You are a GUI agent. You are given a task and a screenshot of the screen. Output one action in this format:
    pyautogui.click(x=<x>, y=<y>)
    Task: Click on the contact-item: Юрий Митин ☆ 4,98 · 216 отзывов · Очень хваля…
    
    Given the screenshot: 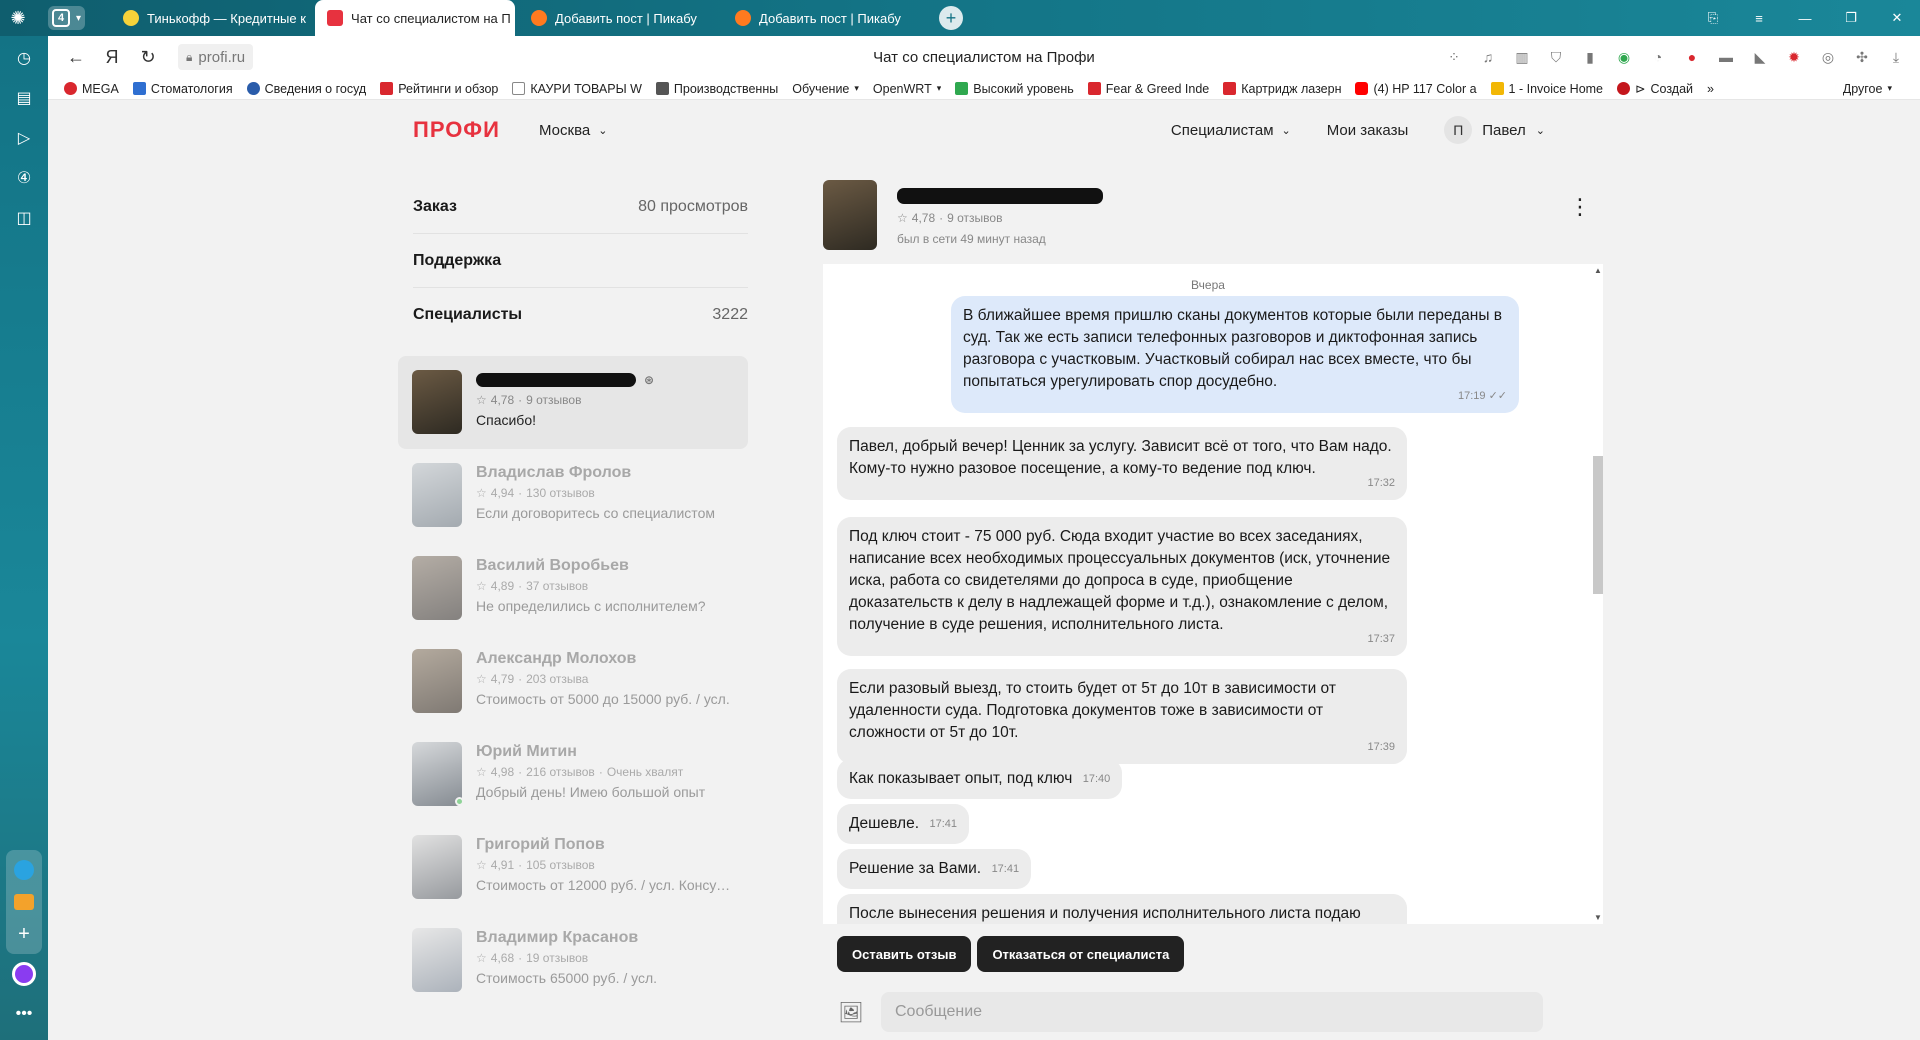 What is the action you would take?
    pyautogui.click(x=573, y=774)
    